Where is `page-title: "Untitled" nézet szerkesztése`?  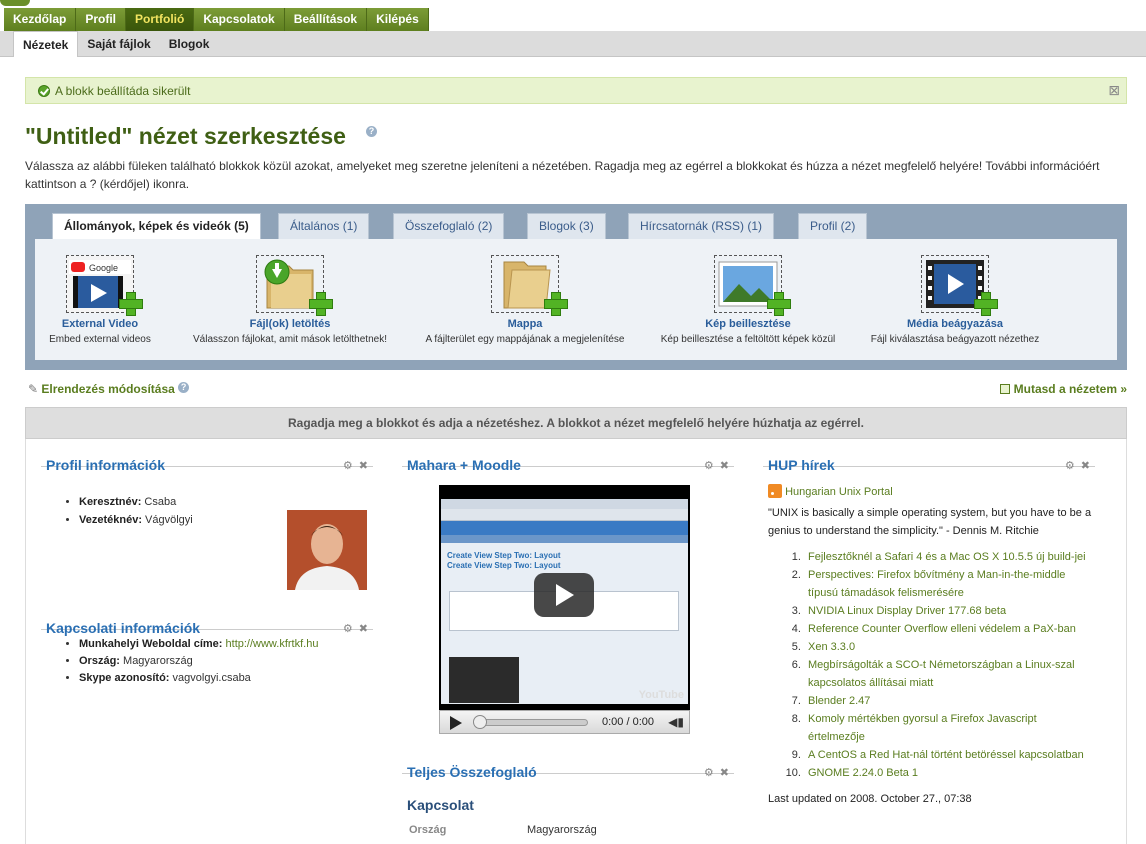
page-title: "Untitled" nézet szerkesztése is located at coordinates (185, 136).